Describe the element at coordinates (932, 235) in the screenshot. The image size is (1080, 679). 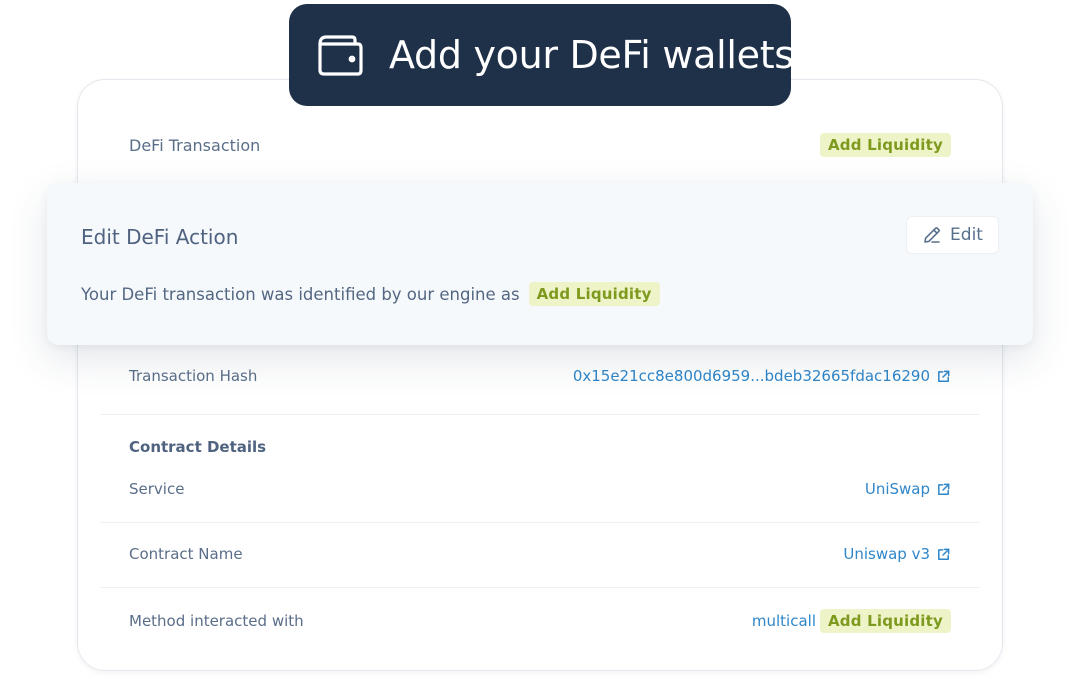
I see `pencil-icon` at that location.